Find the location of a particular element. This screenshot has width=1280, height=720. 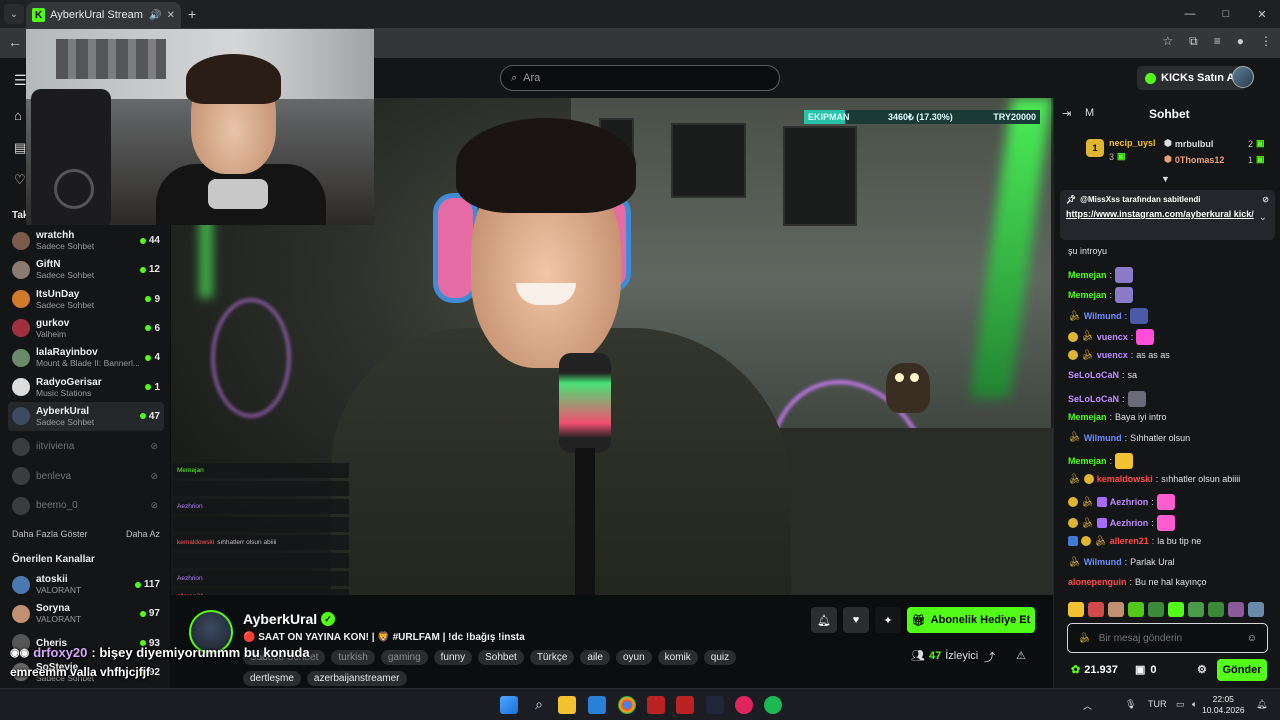

sidebar-channel: GiftN Sadece Sohbet 12 is located at coordinates (86, 269).